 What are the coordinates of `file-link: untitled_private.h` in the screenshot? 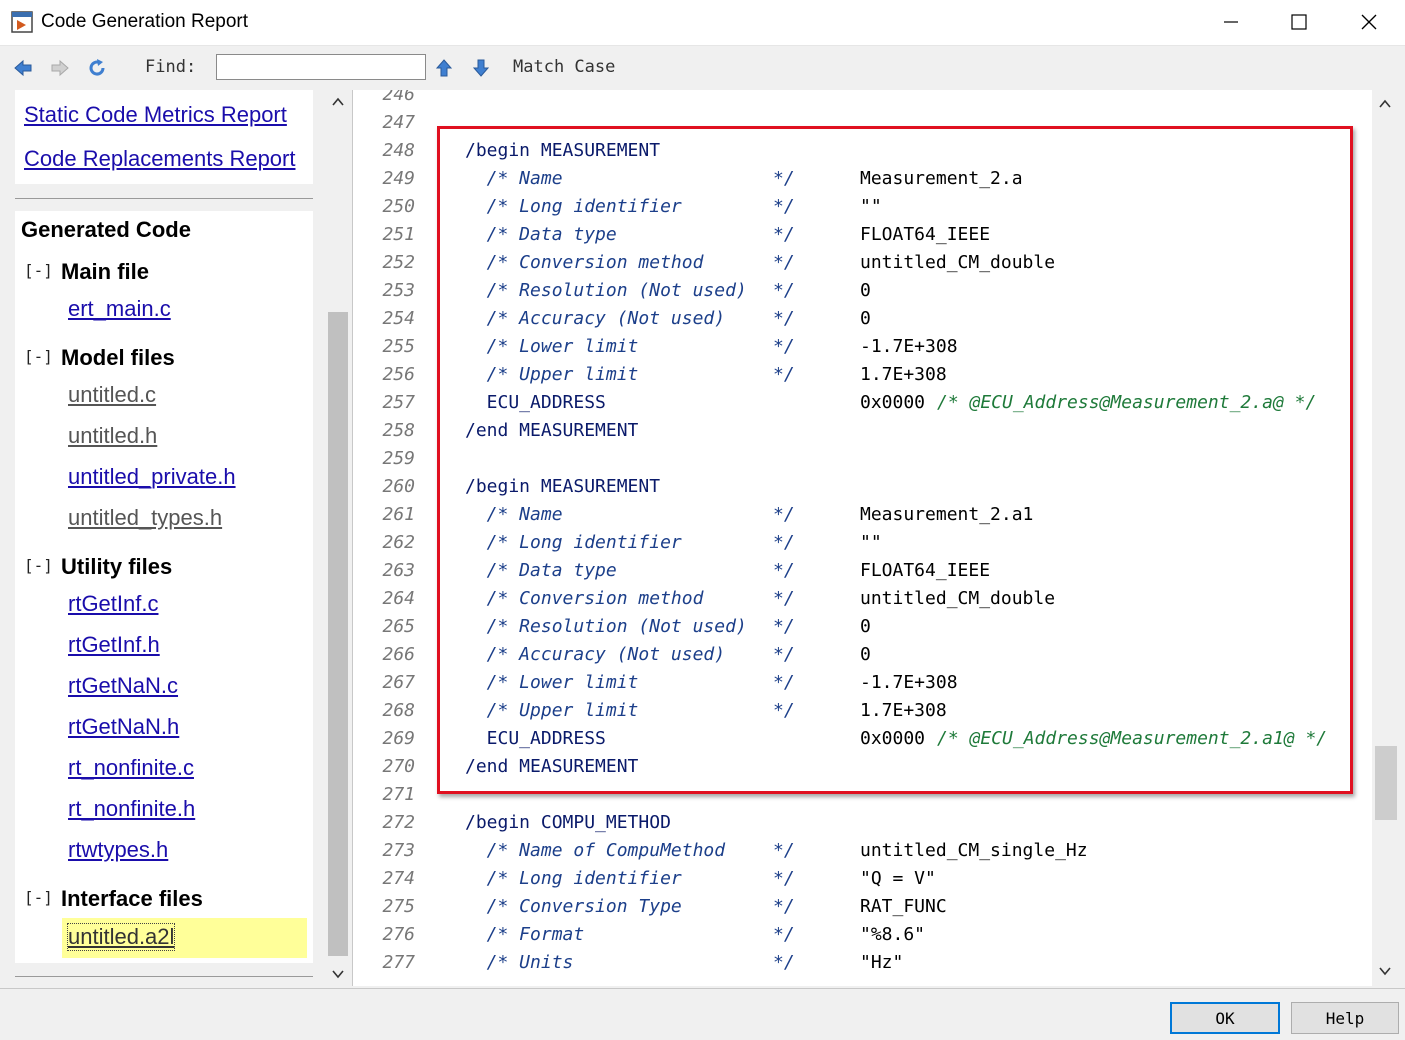 It's located at (152, 477).